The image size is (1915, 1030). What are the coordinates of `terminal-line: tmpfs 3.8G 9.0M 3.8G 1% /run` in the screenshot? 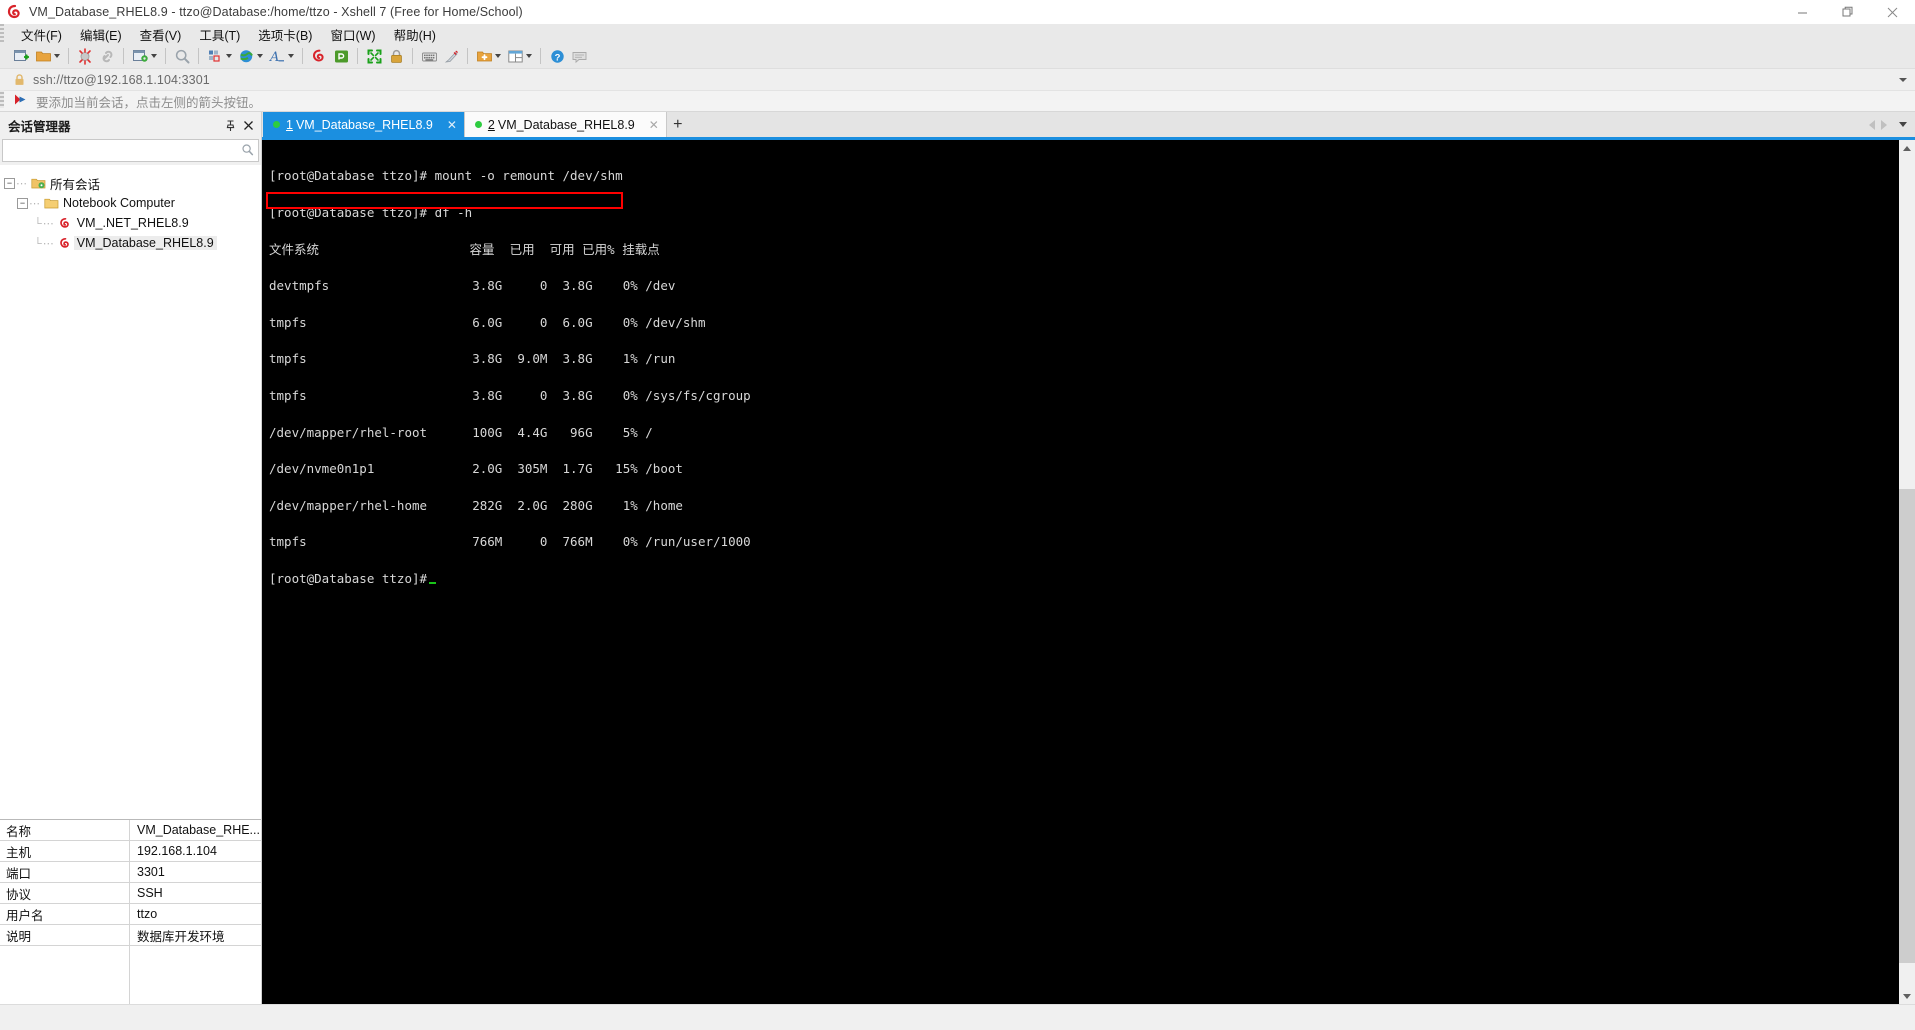 It's located at (472, 359).